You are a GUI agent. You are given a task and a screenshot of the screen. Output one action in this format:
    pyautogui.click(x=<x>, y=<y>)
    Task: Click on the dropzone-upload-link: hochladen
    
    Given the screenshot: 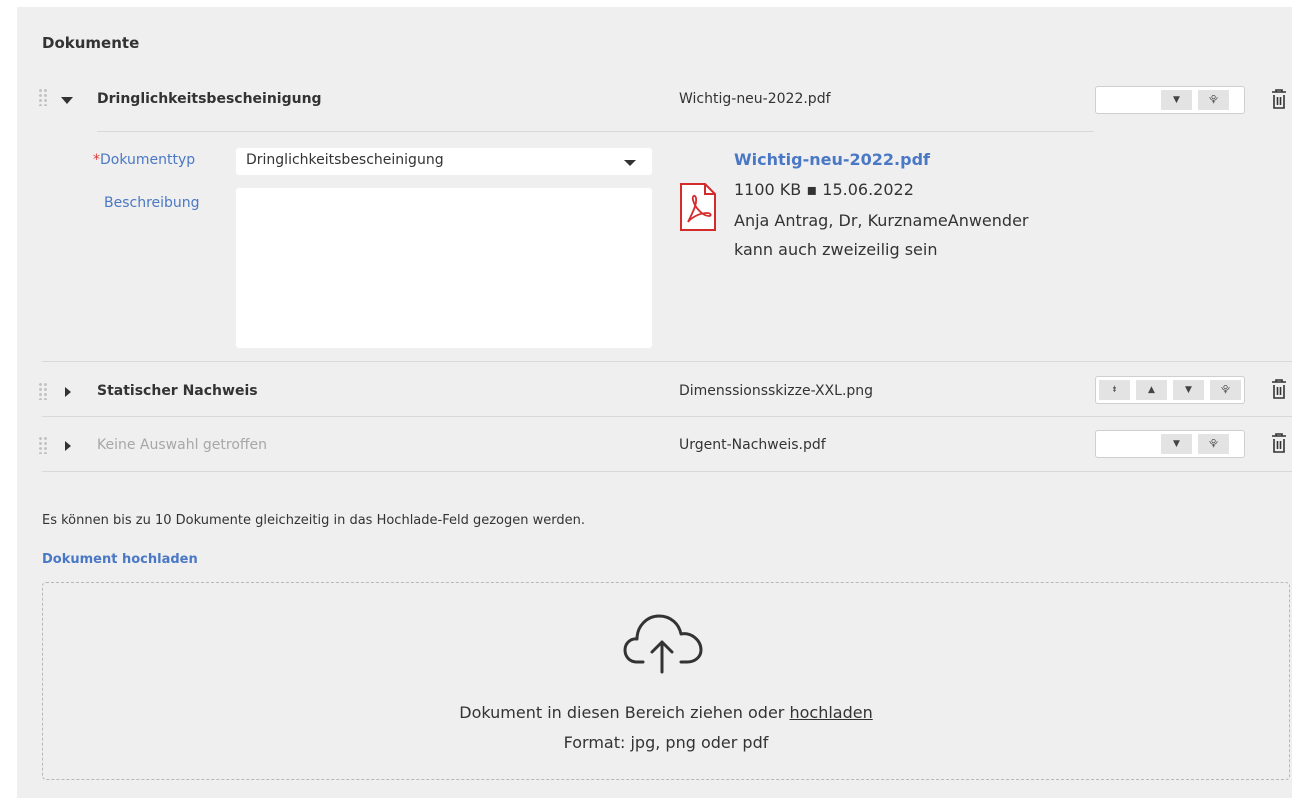 What is the action you would take?
    pyautogui.click(x=830, y=712)
    